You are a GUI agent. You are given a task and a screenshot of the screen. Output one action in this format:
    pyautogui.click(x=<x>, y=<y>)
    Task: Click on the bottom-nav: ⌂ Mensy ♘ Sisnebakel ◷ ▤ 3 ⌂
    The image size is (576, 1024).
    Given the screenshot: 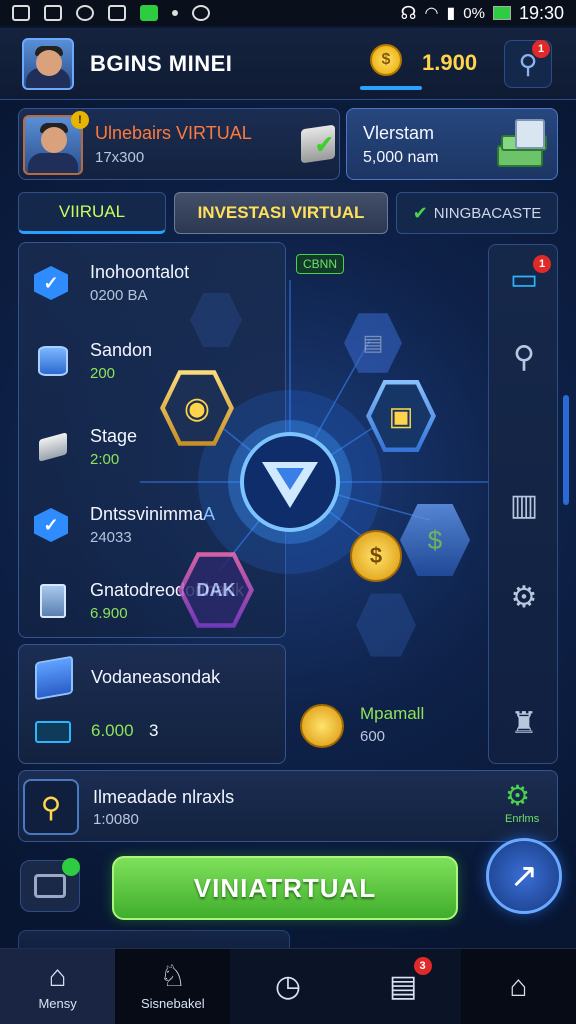 What is the action you would take?
    pyautogui.click(x=288, y=986)
    